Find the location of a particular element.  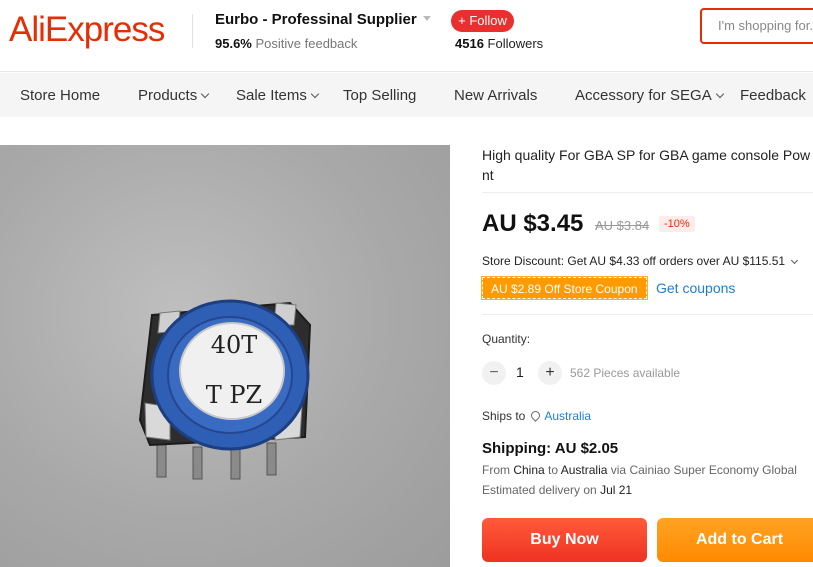

nav-top-selling: Top Selling is located at coordinates (379, 95).